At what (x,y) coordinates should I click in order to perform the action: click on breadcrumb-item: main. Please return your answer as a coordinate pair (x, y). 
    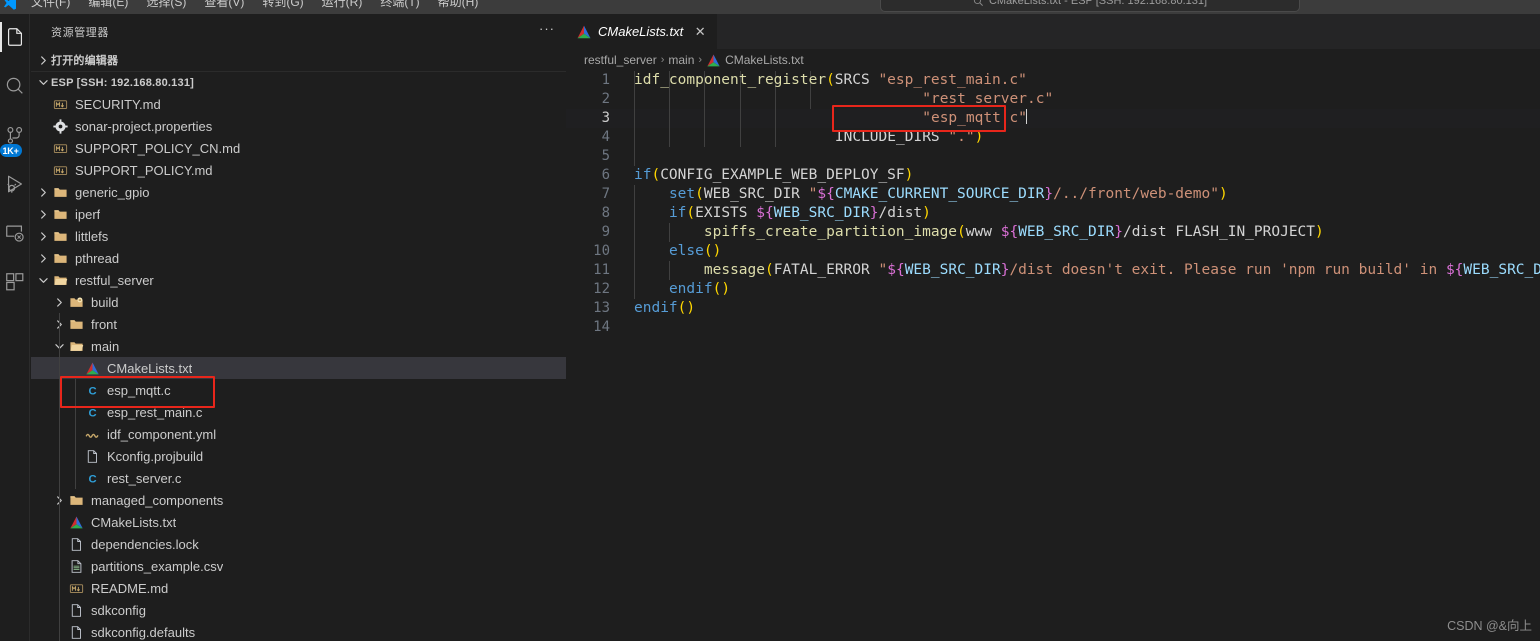
    Looking at the image, I should click on (681, 60).